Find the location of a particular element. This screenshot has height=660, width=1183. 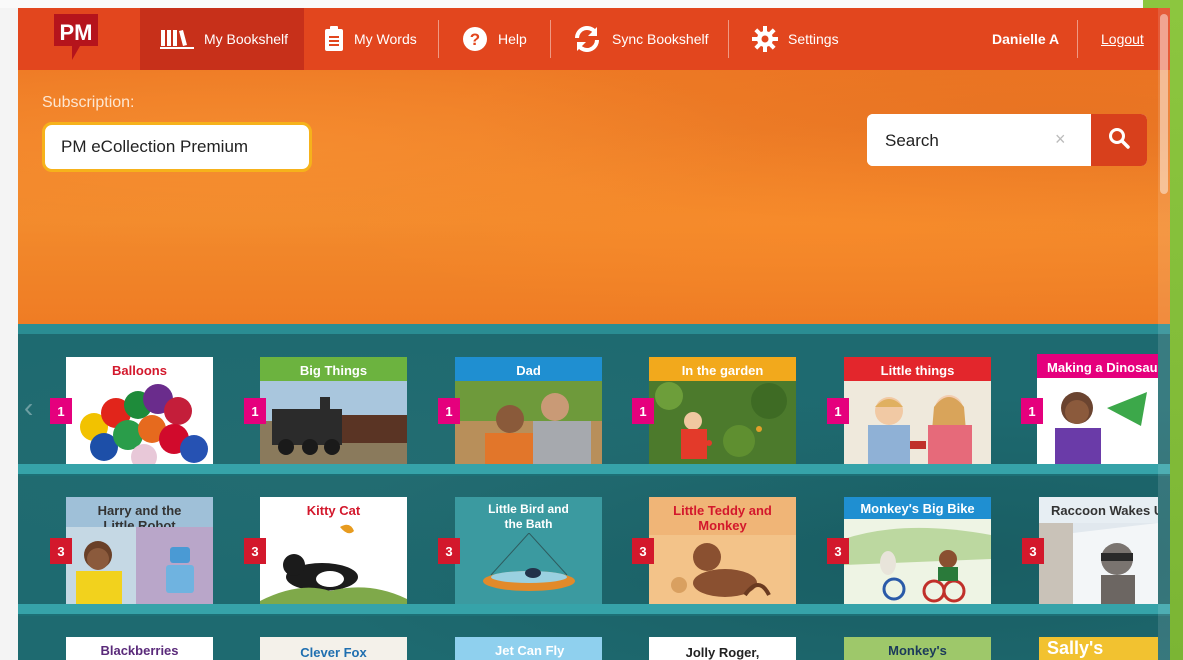

book-little-teddy-and-monkey: Little Teddy and Monkey is located at coordinates (722, 550).